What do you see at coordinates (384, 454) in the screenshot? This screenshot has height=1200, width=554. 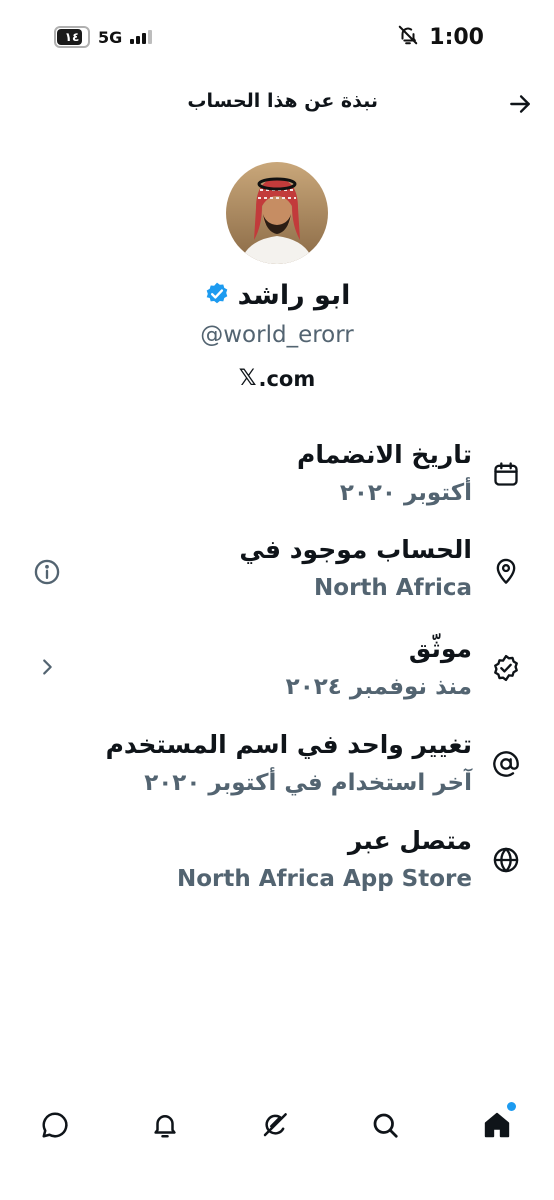 I see `joined-title: تاريخ الانضمام` at bounding box center [384, 454].